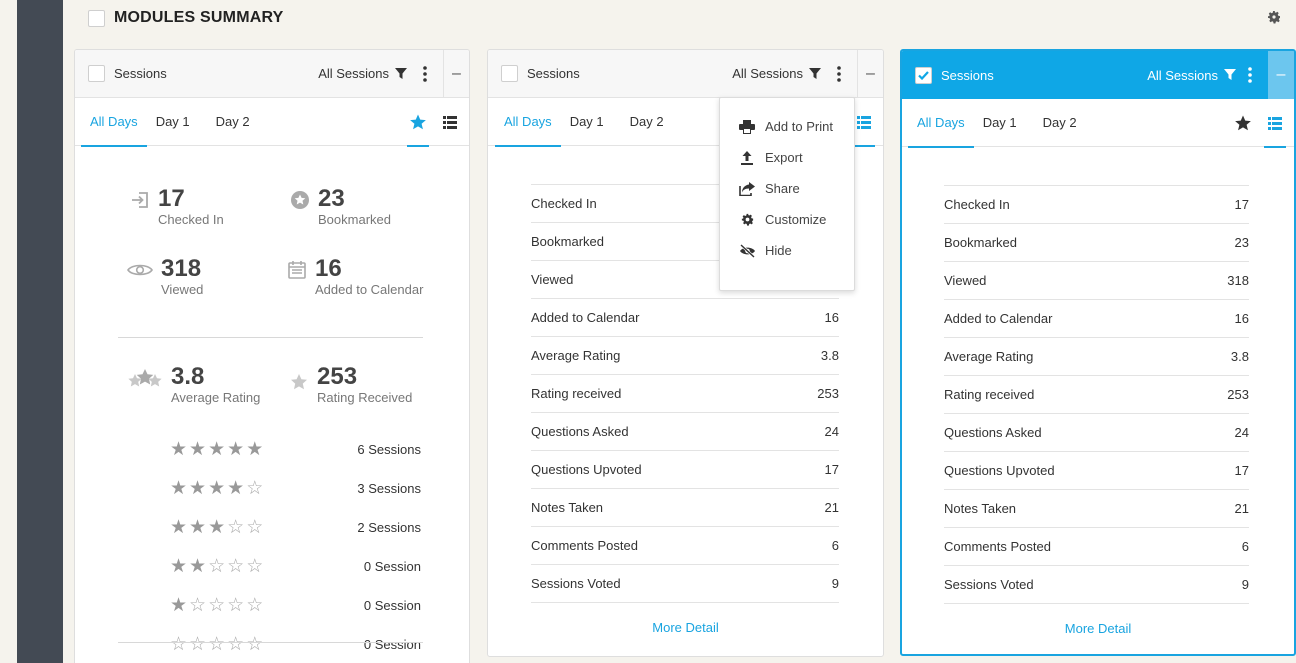  Describe the element at coordinates (188, 376) in the screenshot. I see `average-rating-value: 3.8` at that location.